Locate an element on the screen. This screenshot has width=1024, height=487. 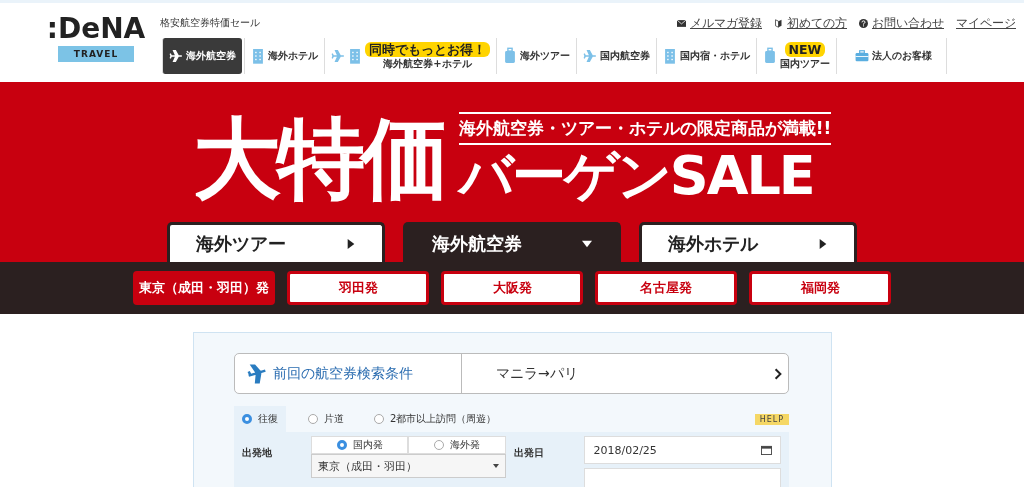
banner-subheading: 海外航空券・ツアー・ホテルの限定商品が満載!! is located at coordinates (645, 128).